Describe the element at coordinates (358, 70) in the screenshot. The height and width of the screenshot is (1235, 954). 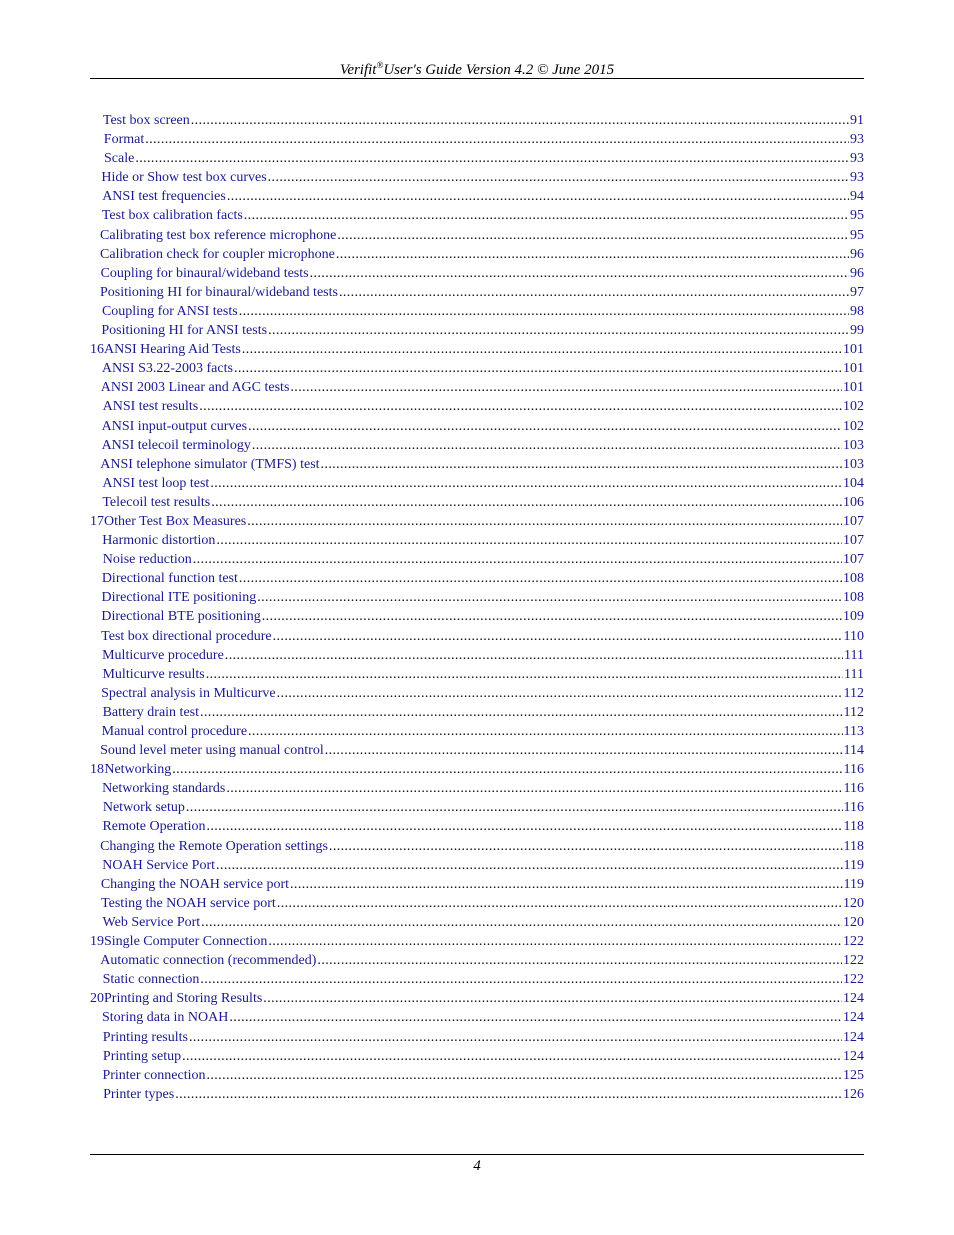
I see `header-brand: Verifit` at that location.